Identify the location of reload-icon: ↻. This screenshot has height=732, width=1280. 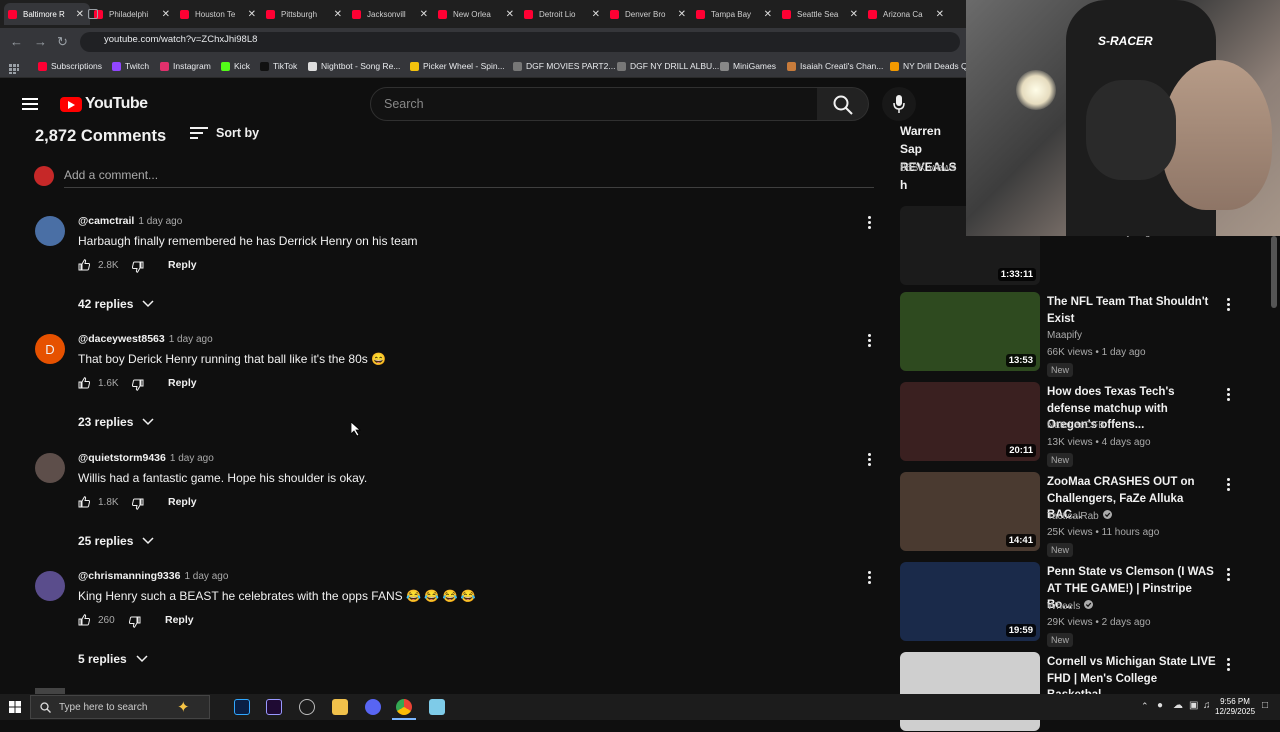
(62, 42).